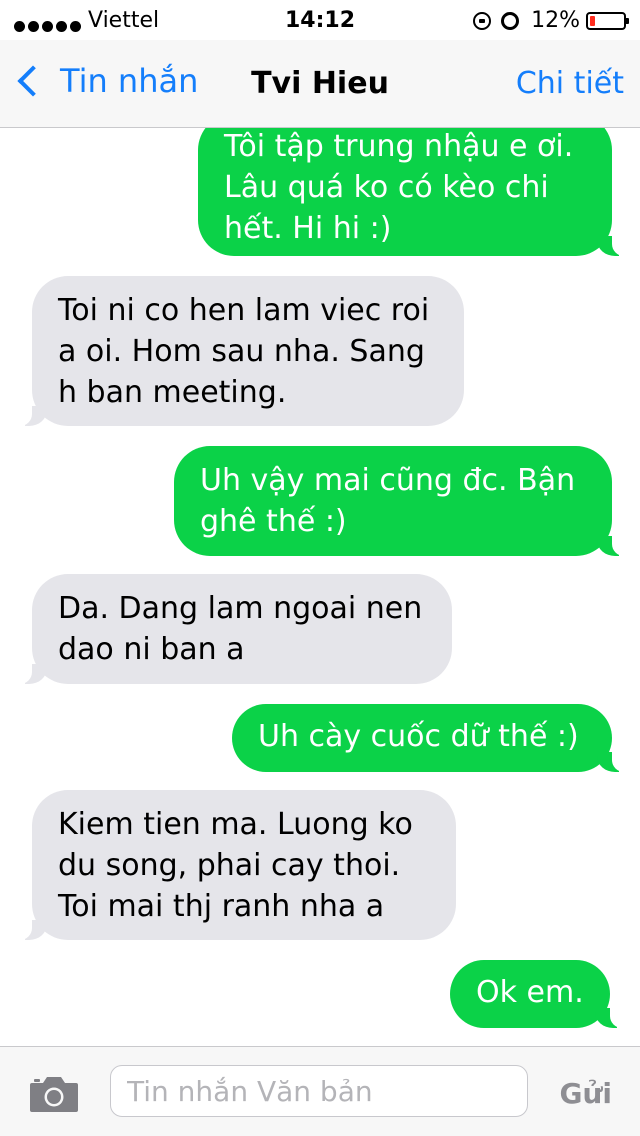 The image size is (640, 1136). What do you see at coordinates (555, 20) in the screenshot?
I see `battery-percent: 12%` at bounding box center [555, 20].